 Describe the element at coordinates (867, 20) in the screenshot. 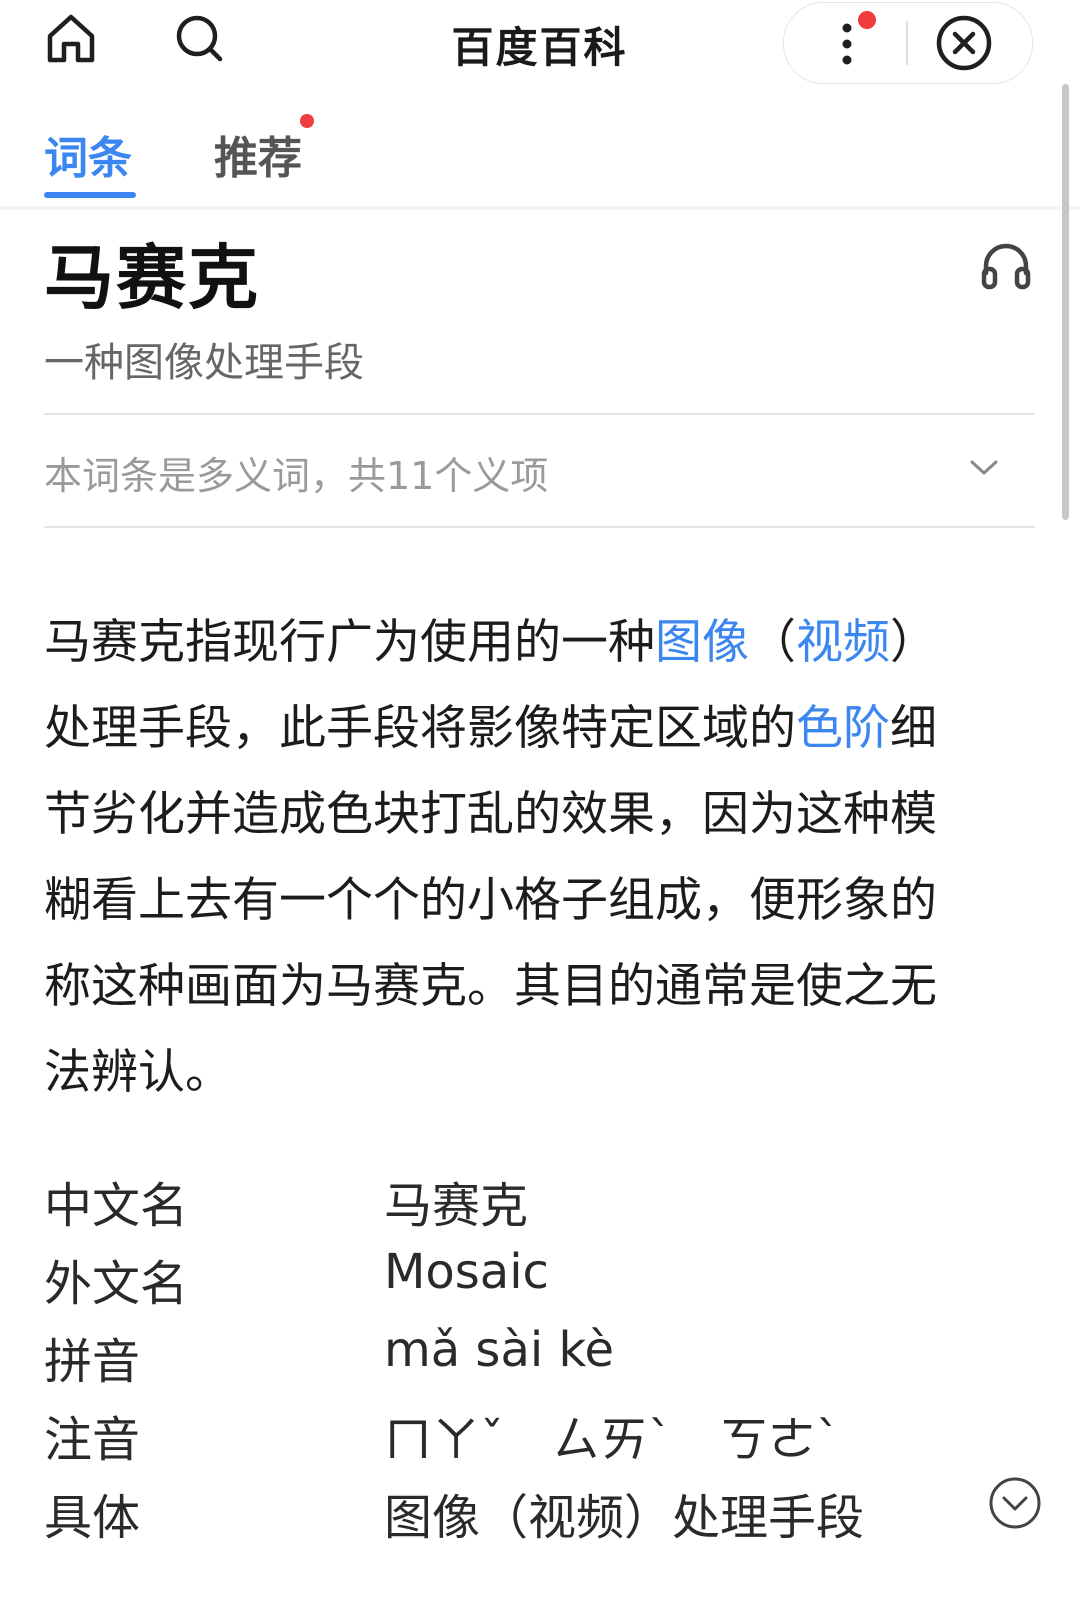

I see `notification-dot` at that location.